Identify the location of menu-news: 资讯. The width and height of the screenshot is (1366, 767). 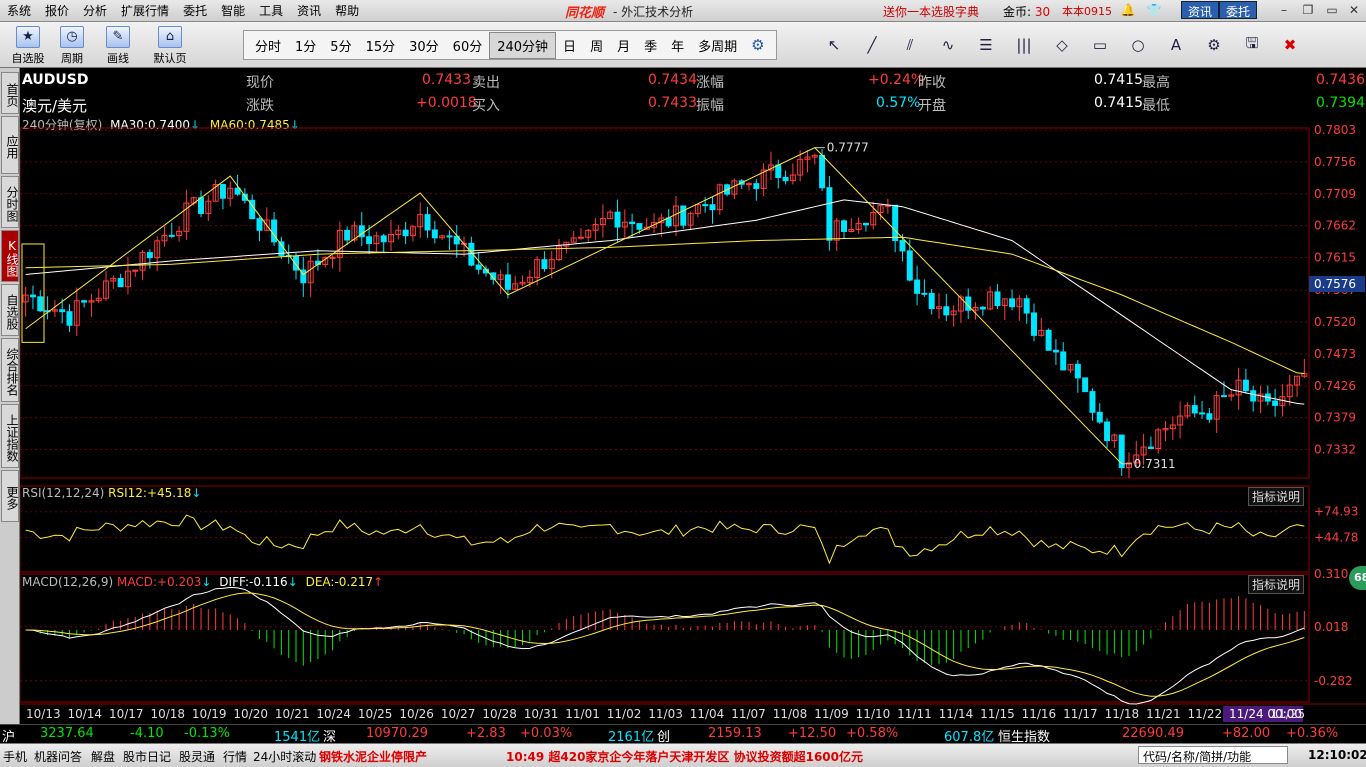
(309, 10).